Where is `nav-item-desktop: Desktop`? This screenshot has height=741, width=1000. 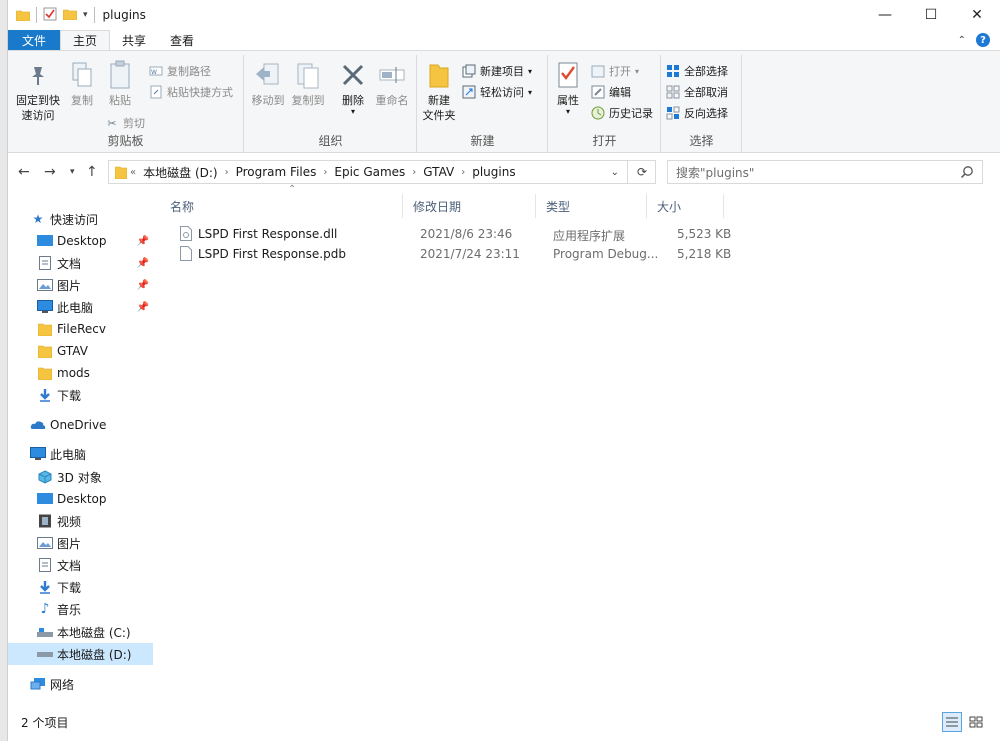 nav-item-desktop: Desktop is located at coordinates (80, 499).